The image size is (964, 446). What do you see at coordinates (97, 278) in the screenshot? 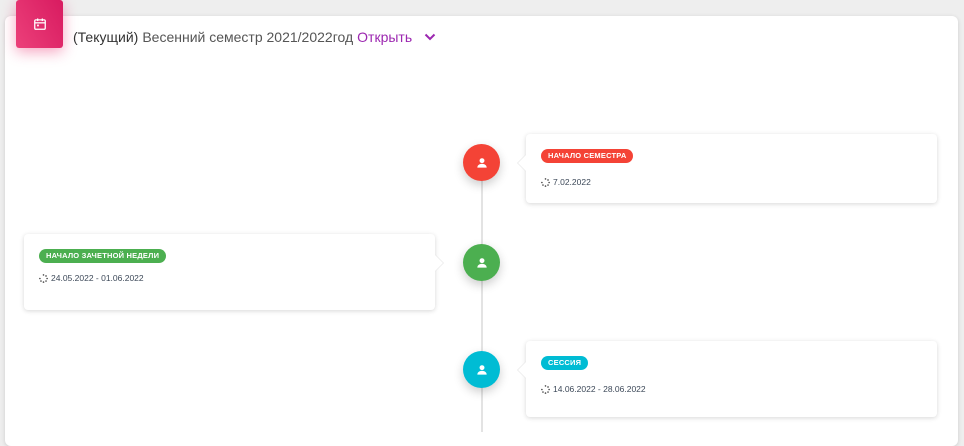
I see `event-date-text: 24.05.2022 - 01.06.2022` at bounding box center [97, 278].